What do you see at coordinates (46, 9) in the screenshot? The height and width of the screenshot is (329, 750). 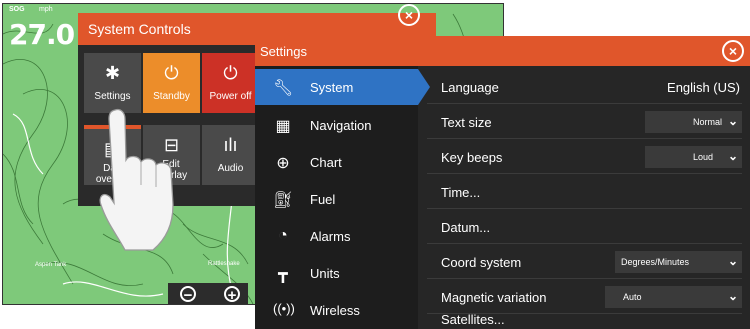 I see `speed-unit-label: mph` at bounding box center [46, 9].